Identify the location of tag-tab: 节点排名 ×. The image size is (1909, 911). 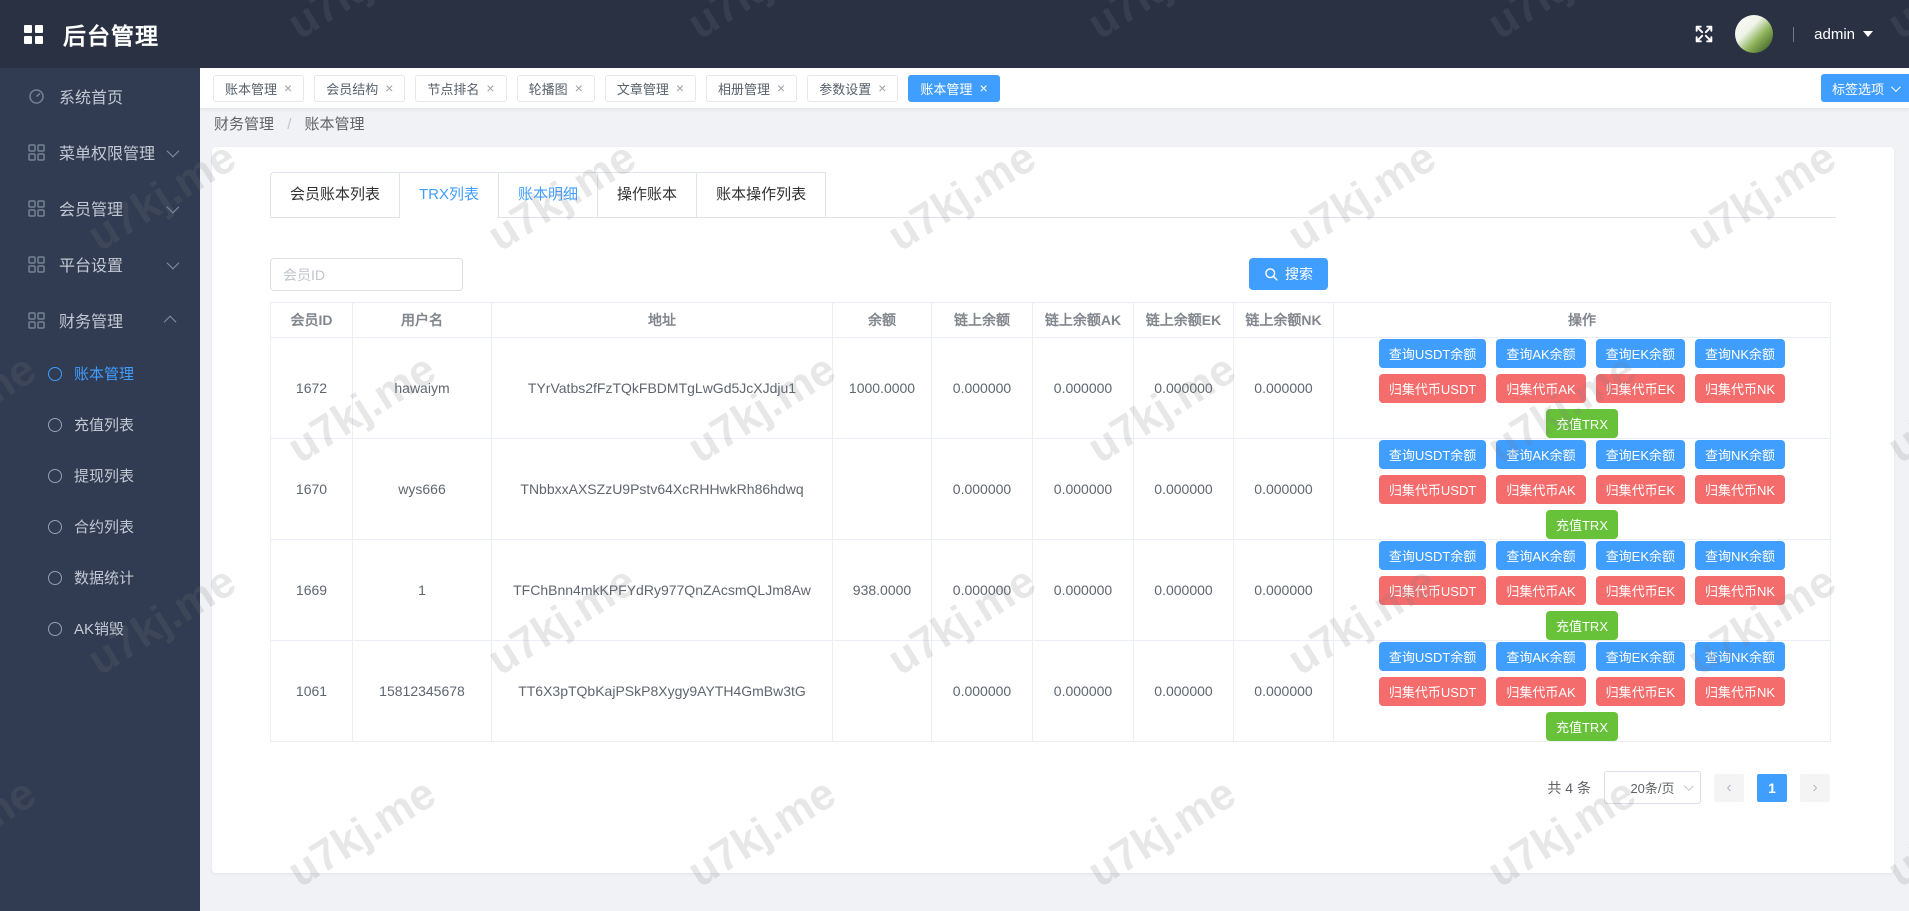
(461, 88).